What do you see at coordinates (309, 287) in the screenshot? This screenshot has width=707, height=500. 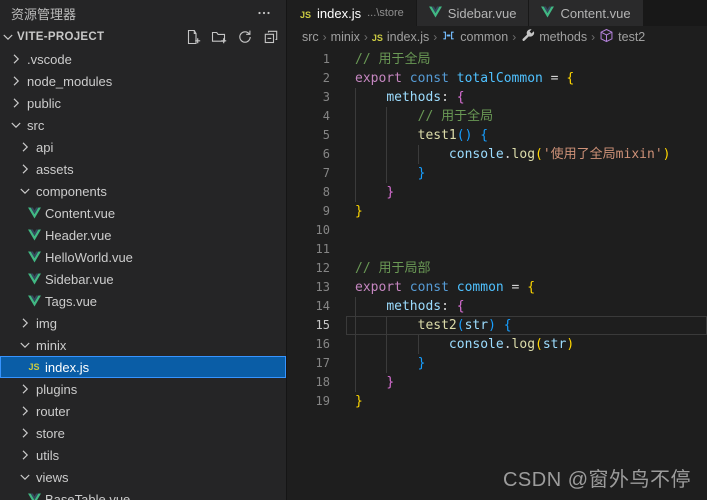 I see `line-number: 13` at bounding box center [309, 287].